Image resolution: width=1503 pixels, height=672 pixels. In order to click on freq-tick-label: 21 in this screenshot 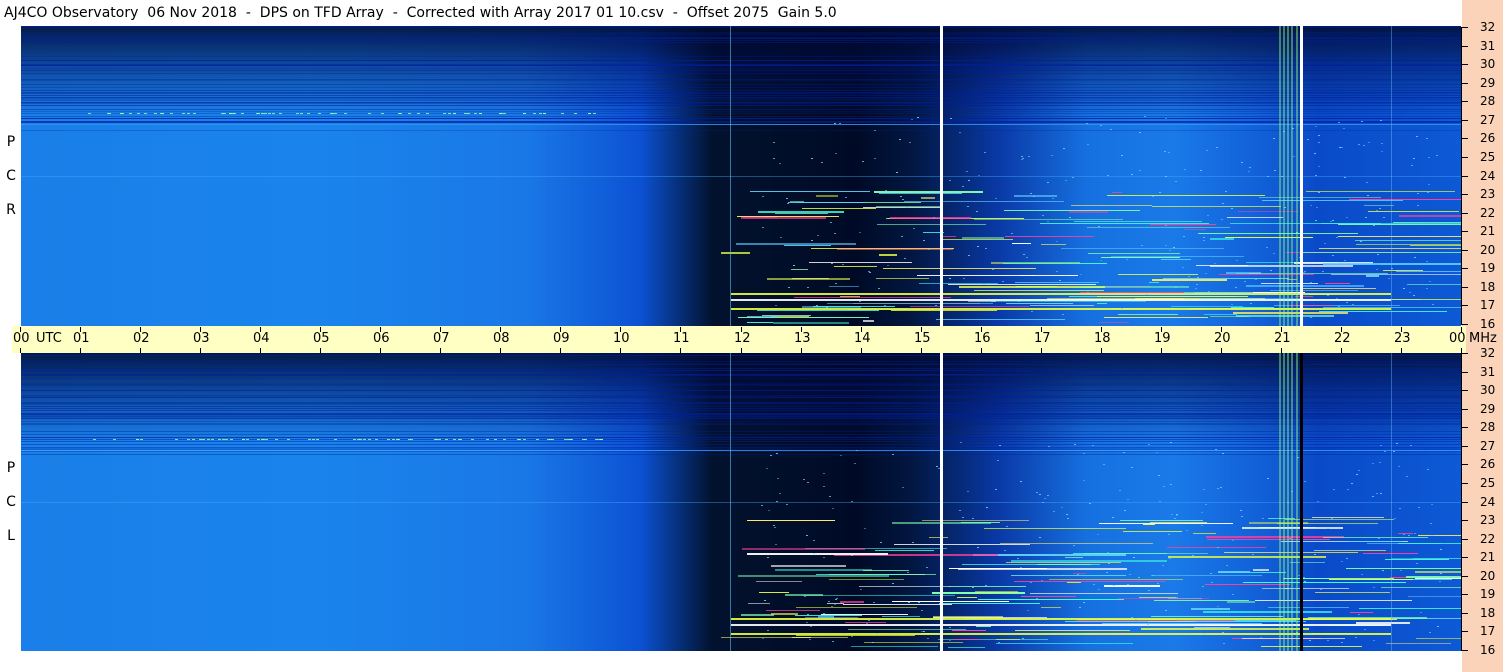, I will do `click(1488, 557)`.